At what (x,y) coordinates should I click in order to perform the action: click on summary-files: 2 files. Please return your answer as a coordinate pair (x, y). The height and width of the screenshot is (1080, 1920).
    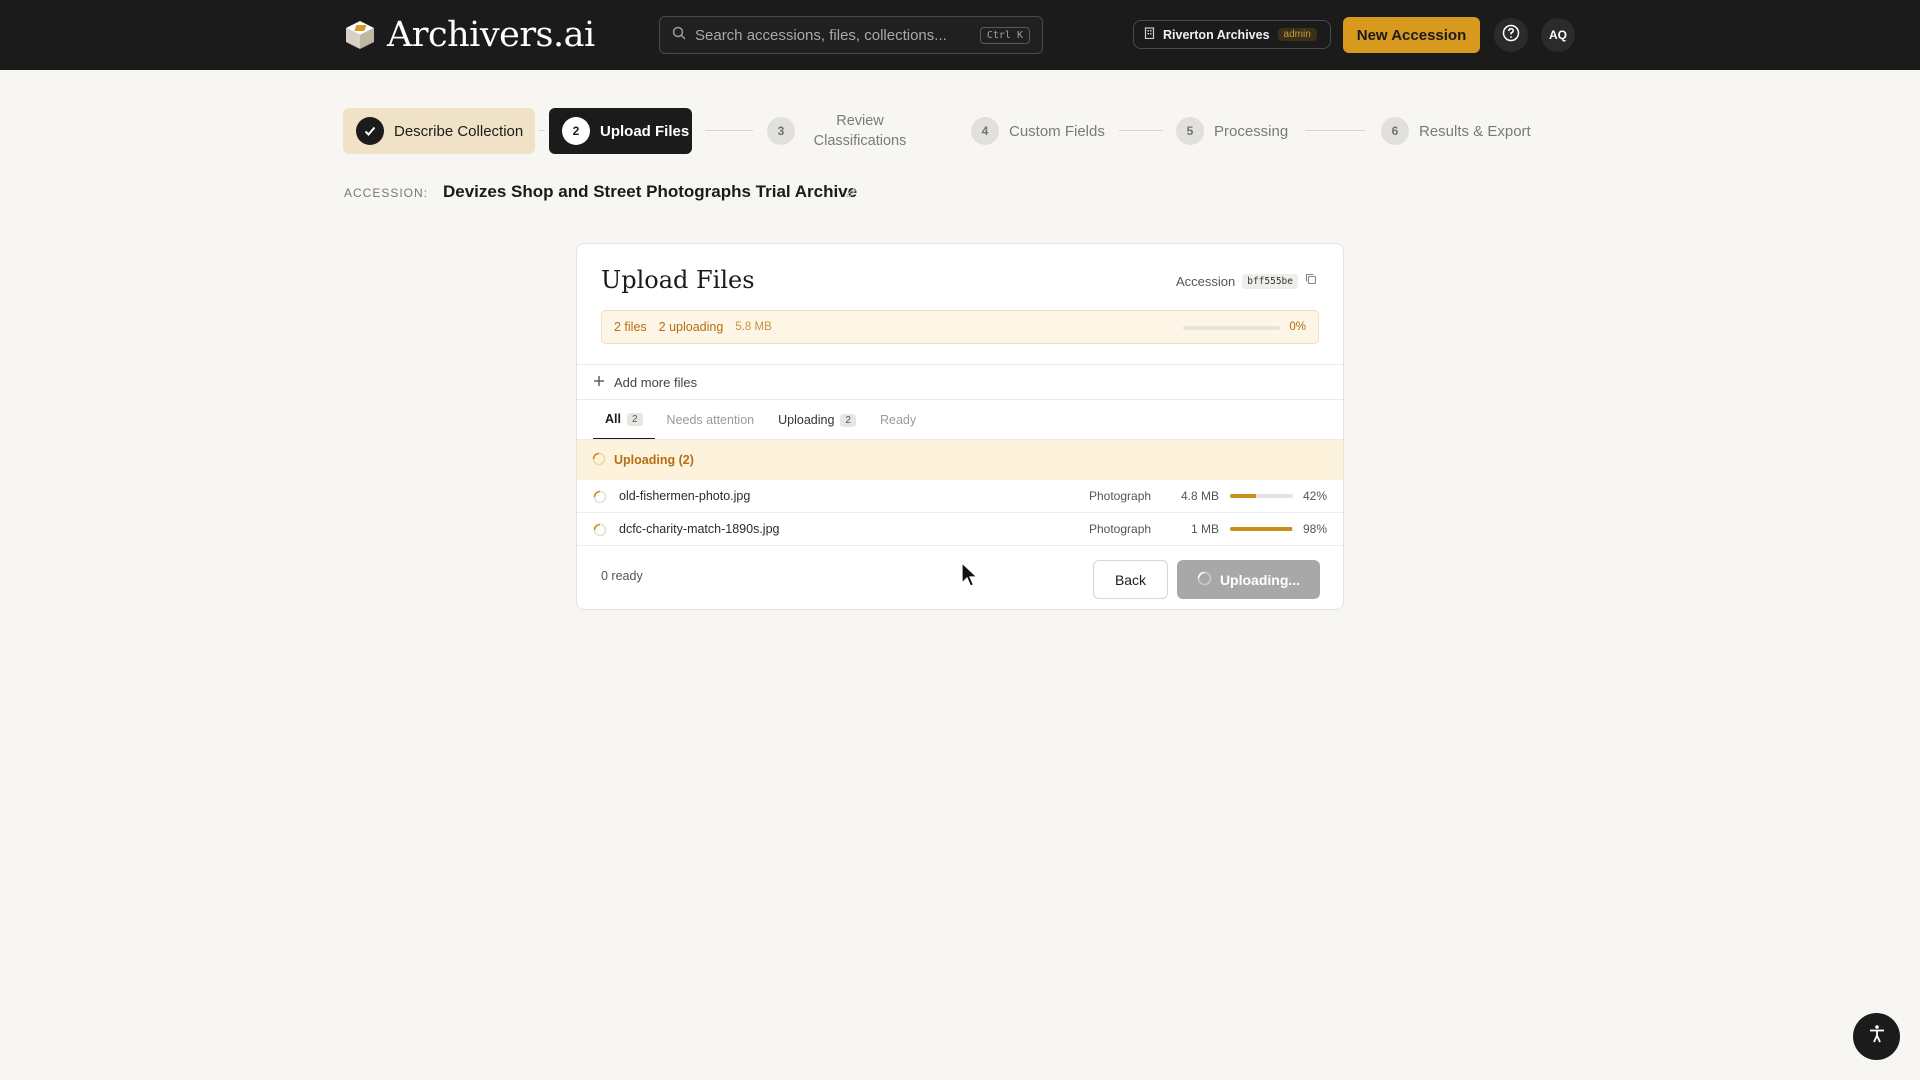
    Looking at the image, I should click on (630, 327).